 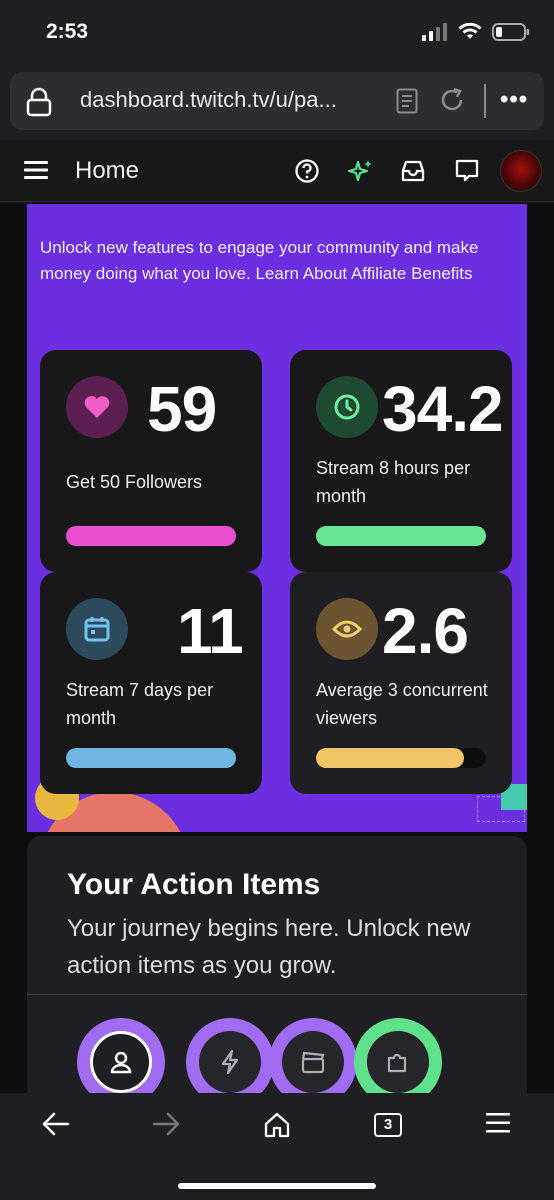 I want to click on action-badge-extension, so click(x=398, y=1059).